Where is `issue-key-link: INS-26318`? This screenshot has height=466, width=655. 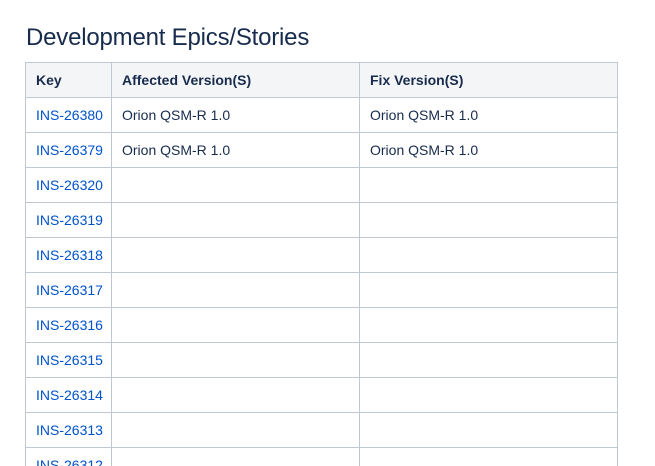
issue-key-link: INS-26318 is located at coordinates (69, 255).